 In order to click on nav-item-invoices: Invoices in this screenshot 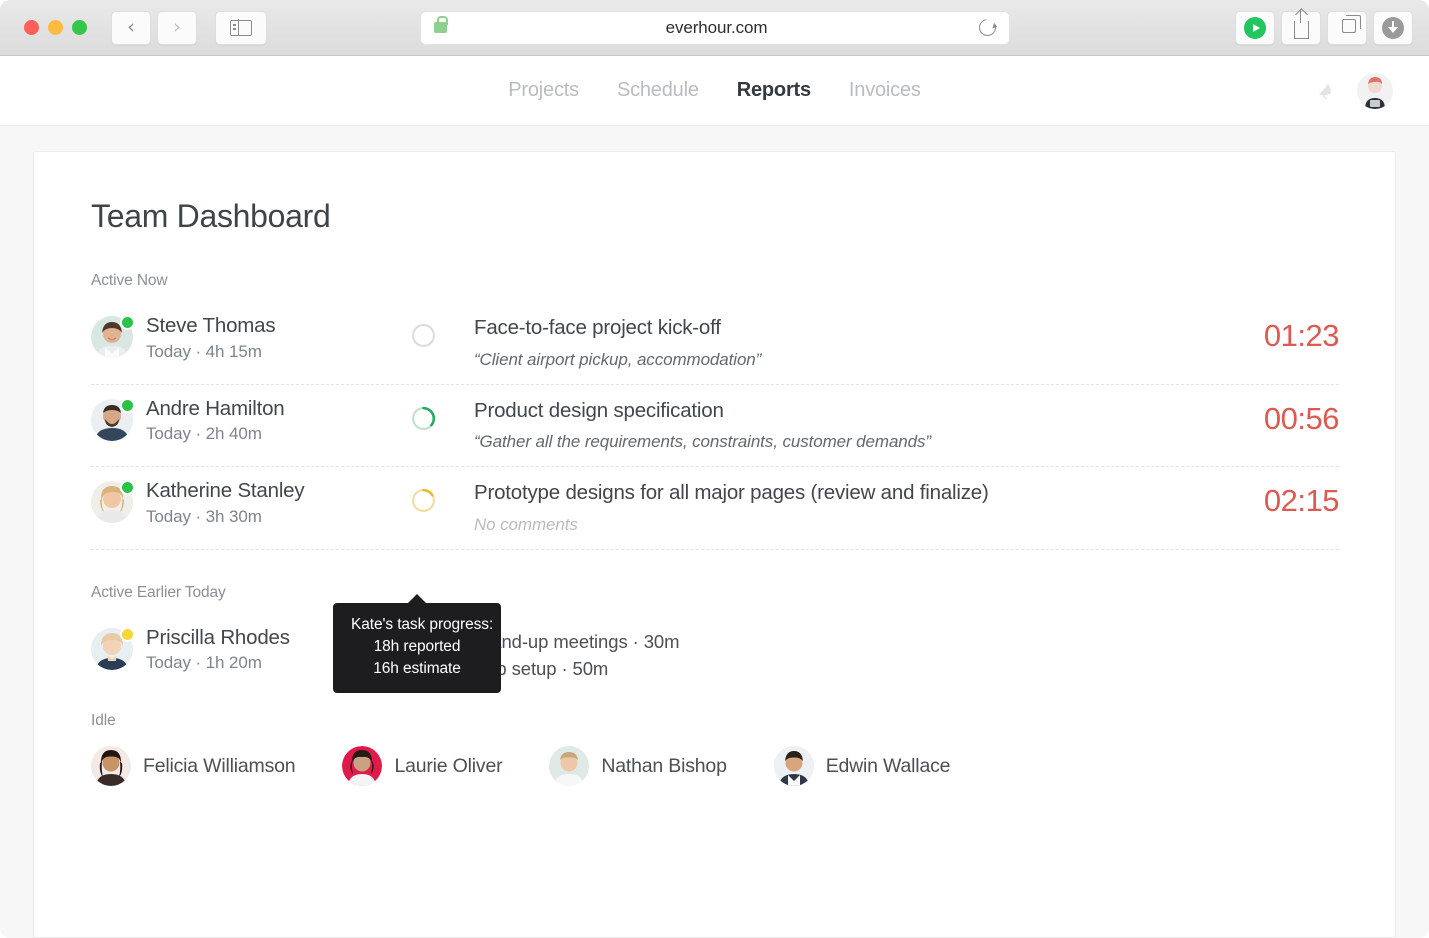, I will do `click(885, 90)`.